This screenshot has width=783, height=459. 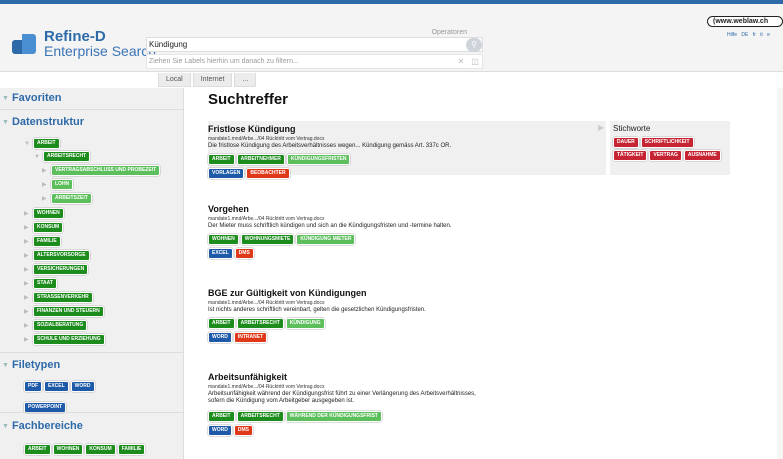 What do you see at coordinates (61, 269) in the screenshot?
I see `label-chip: VERSICHERUNGEN` at bounding box center [61, 269].